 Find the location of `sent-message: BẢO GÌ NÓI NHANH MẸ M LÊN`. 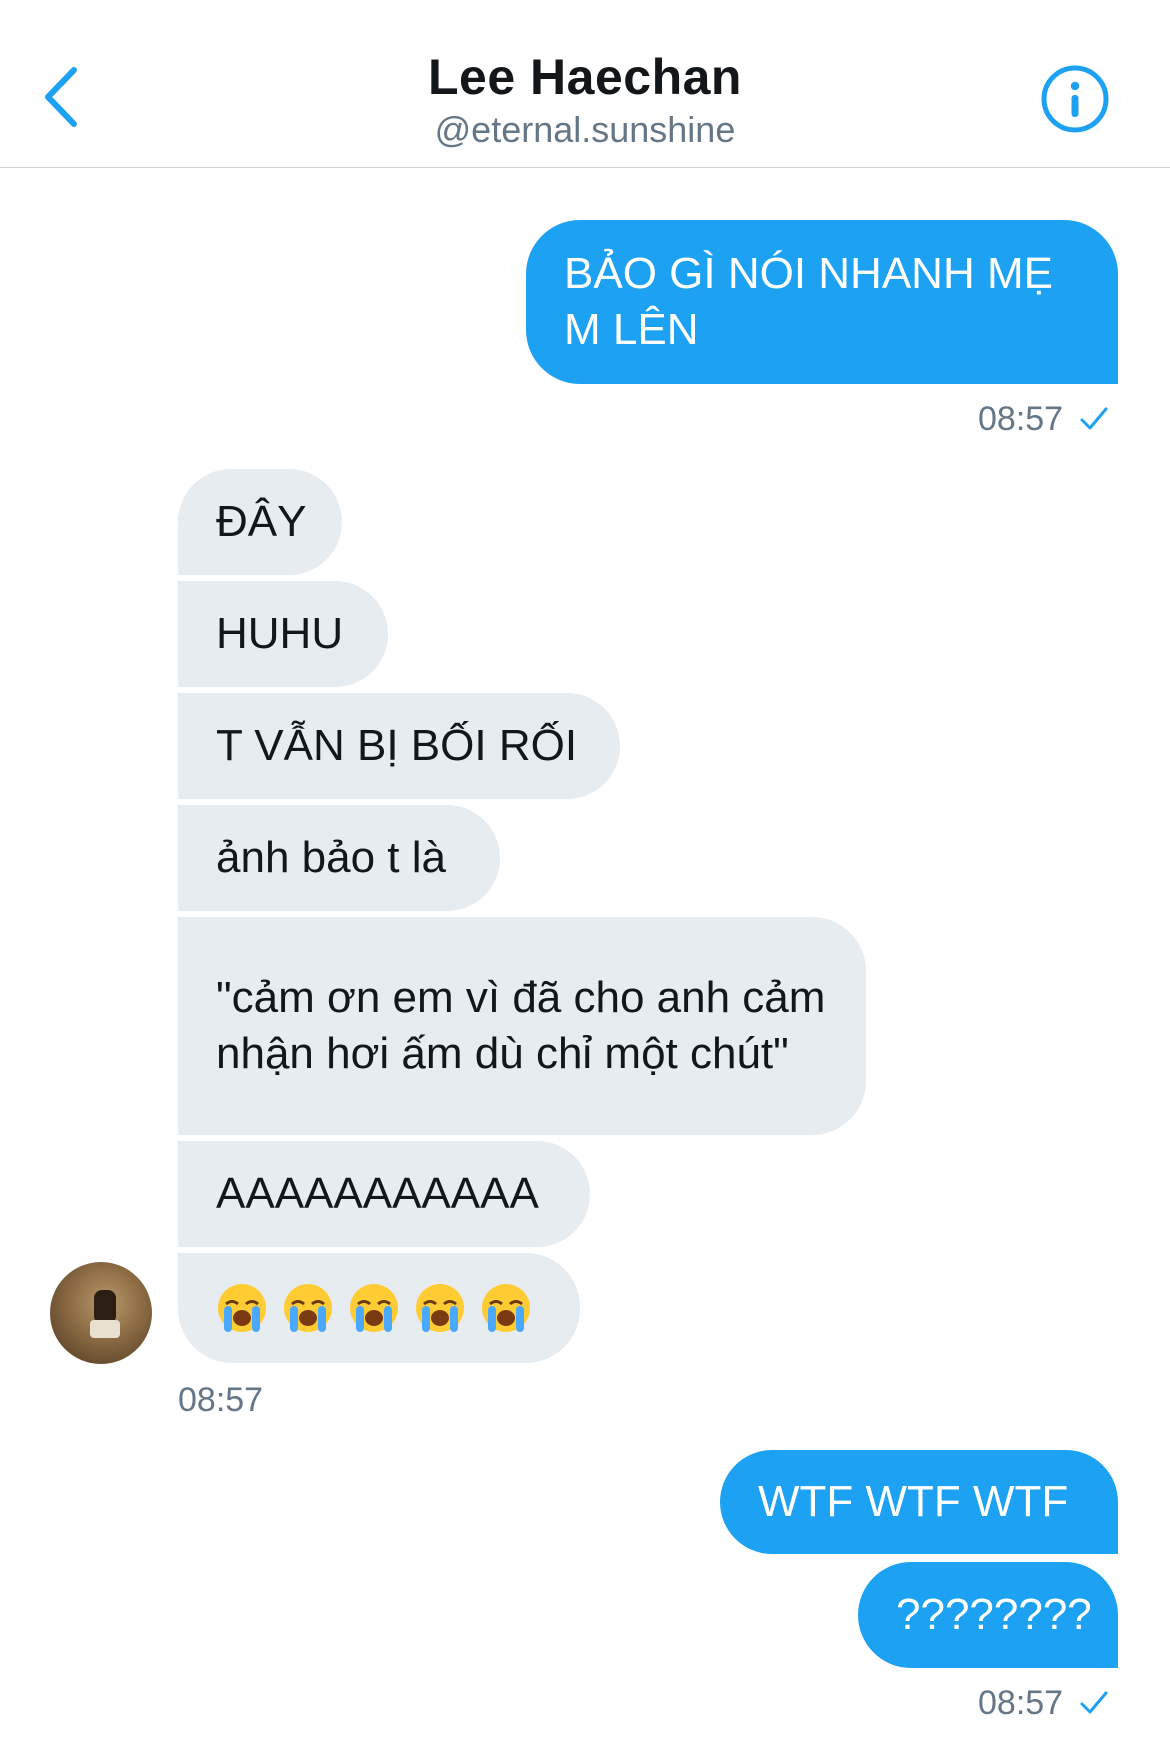

sent-message: BẢO GÌ NÓI NHANH MẸ M LÊN is located at coordinates (822, 302).